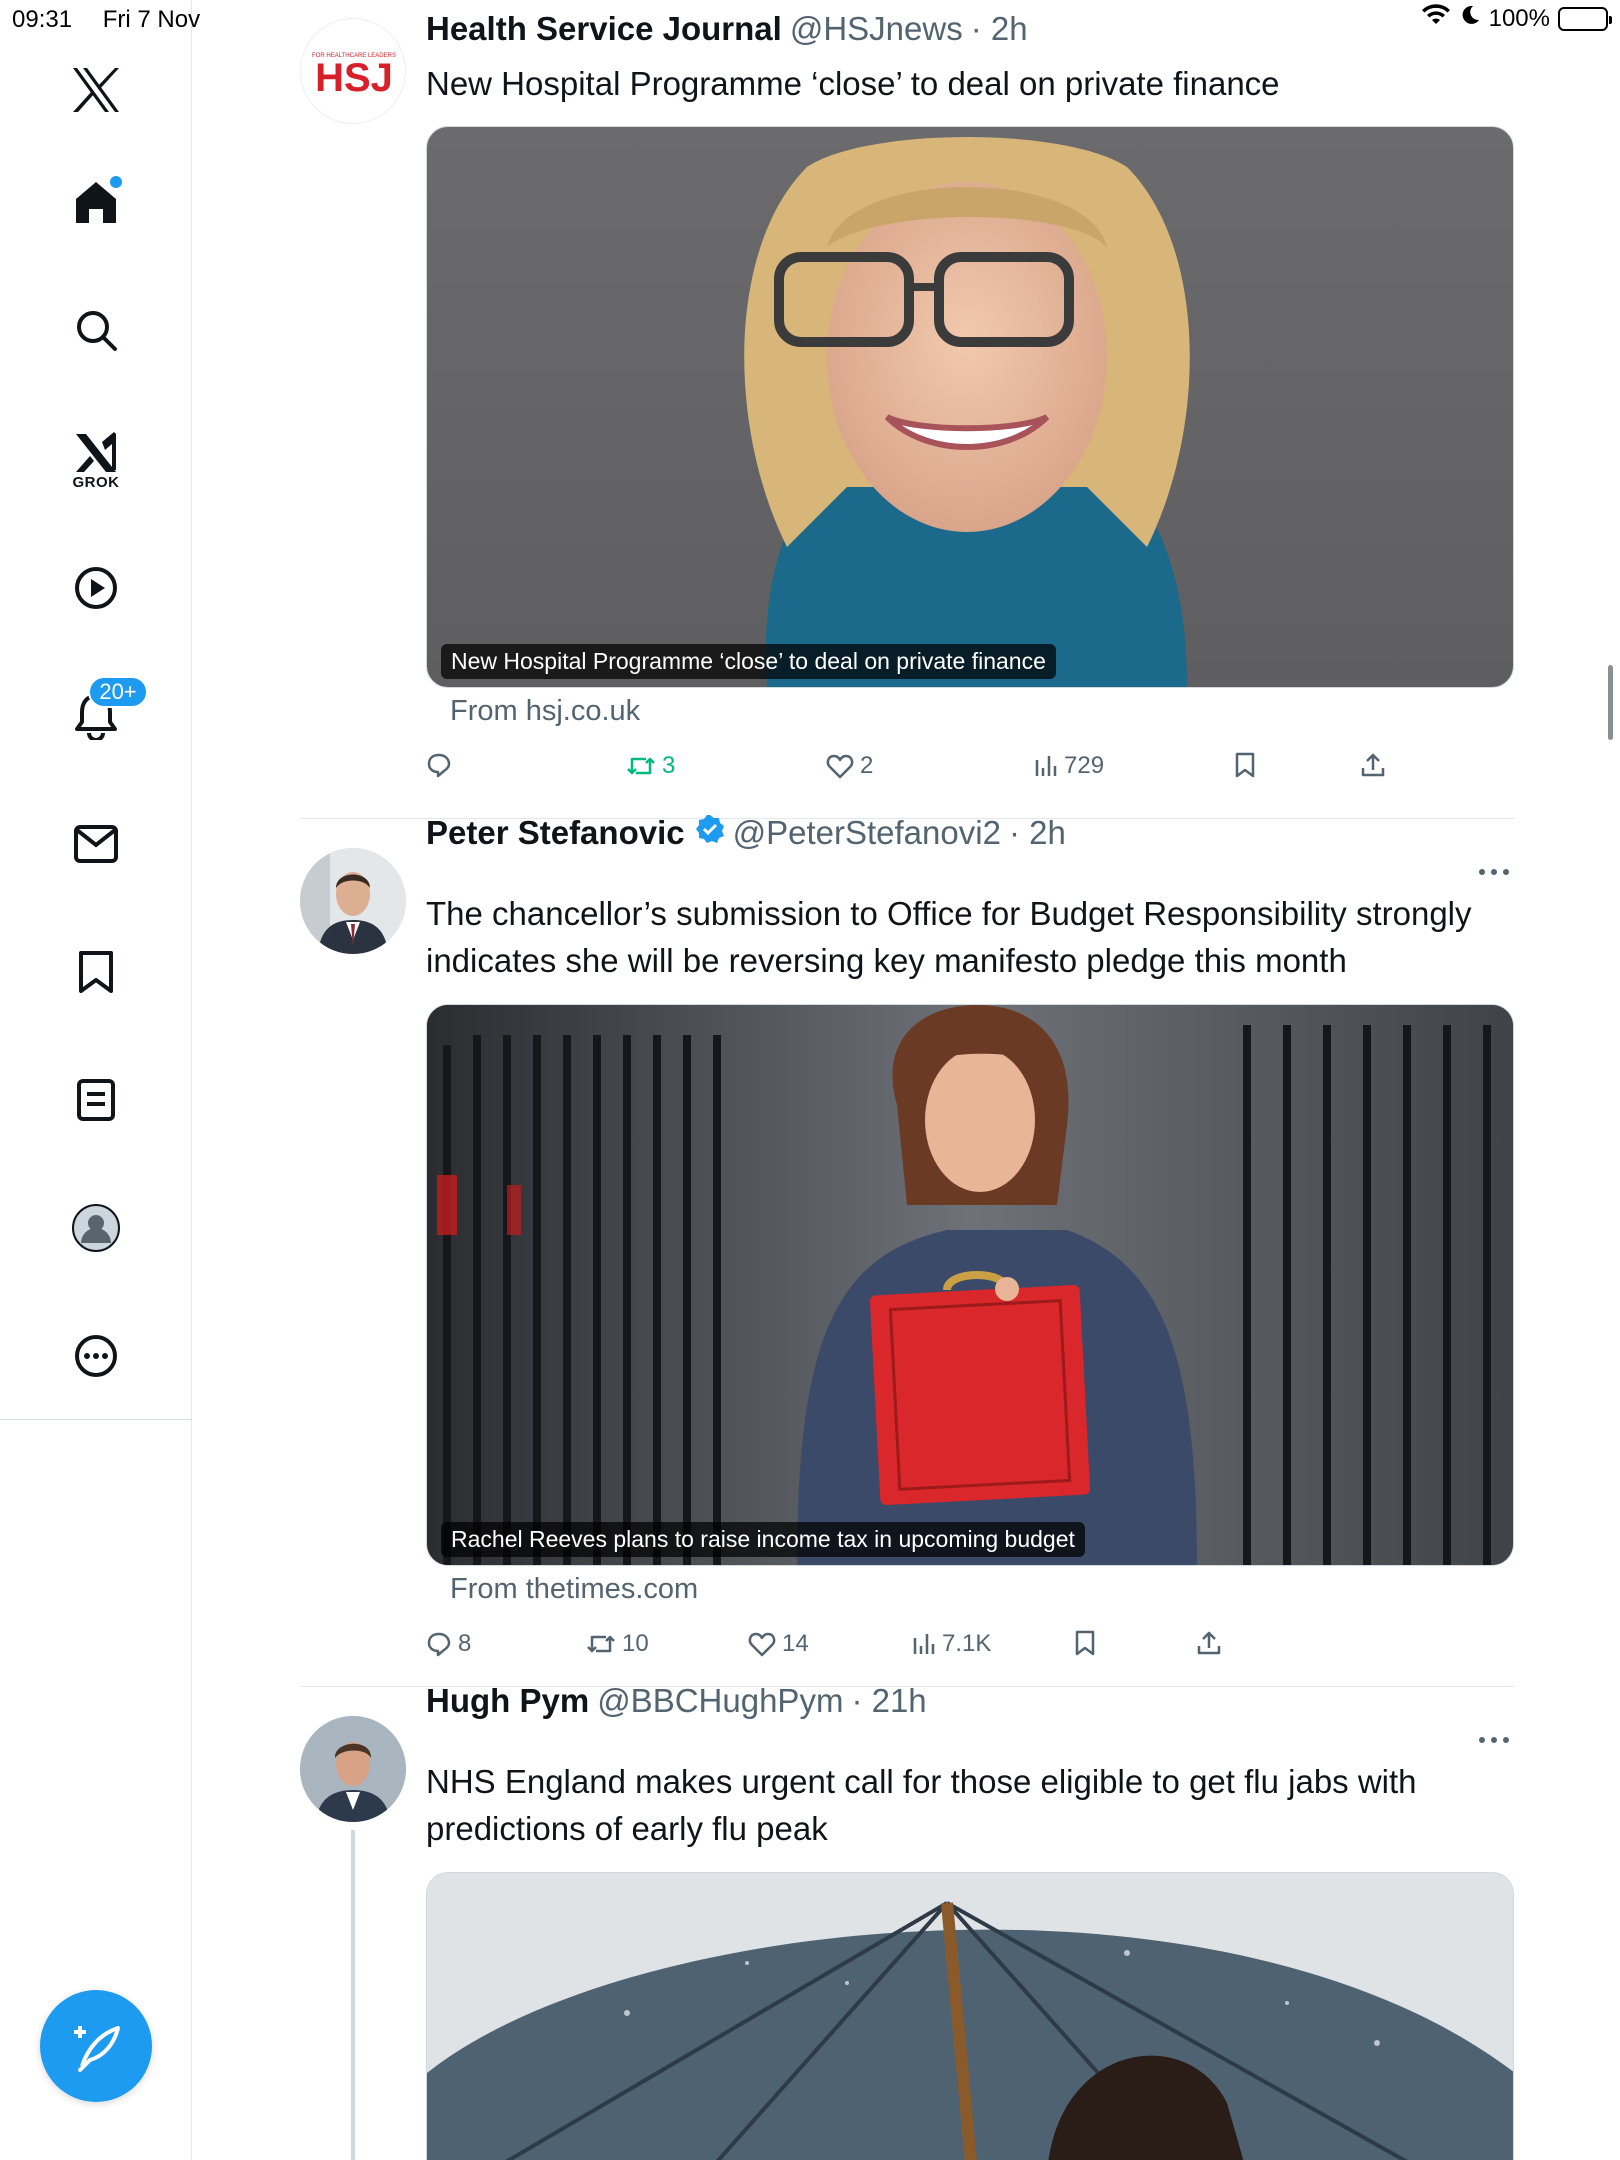  Describe the element at coordinates (867, 765) in the screenshot. I see `like-count: 2` at that location.